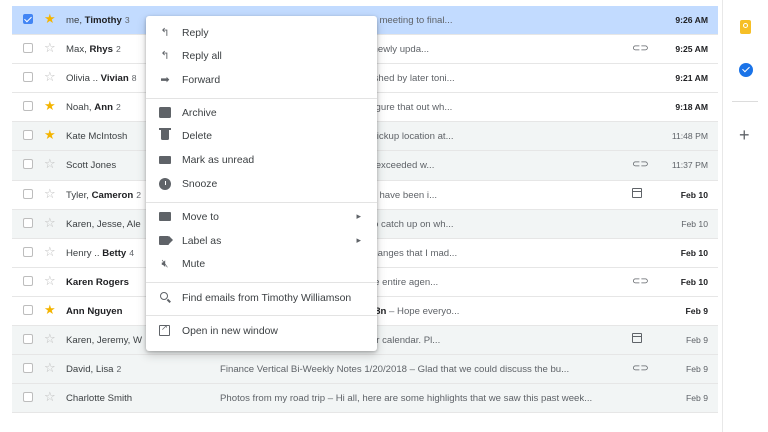  Describe the element at coordinates (141, 369) in the screenshot. I see `email-sender: David, Lisa 2` at that location.